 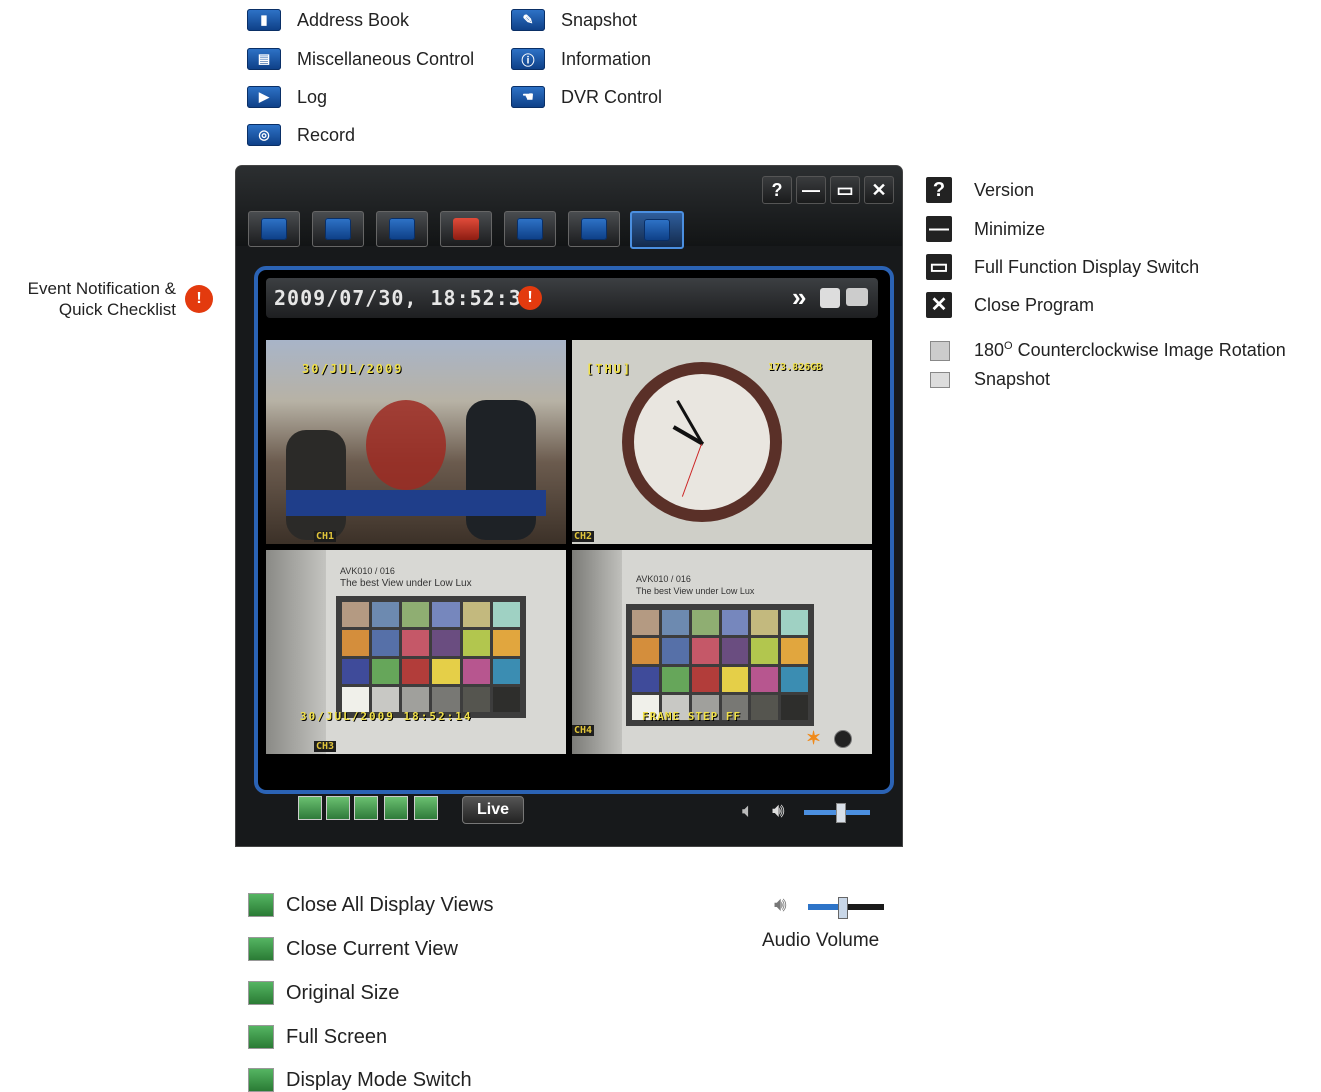 What do you see at coordinates (386, 58) in the screenshot?
I see `legend-label: Miscellaneous Control` at bounding box center [386, 58].